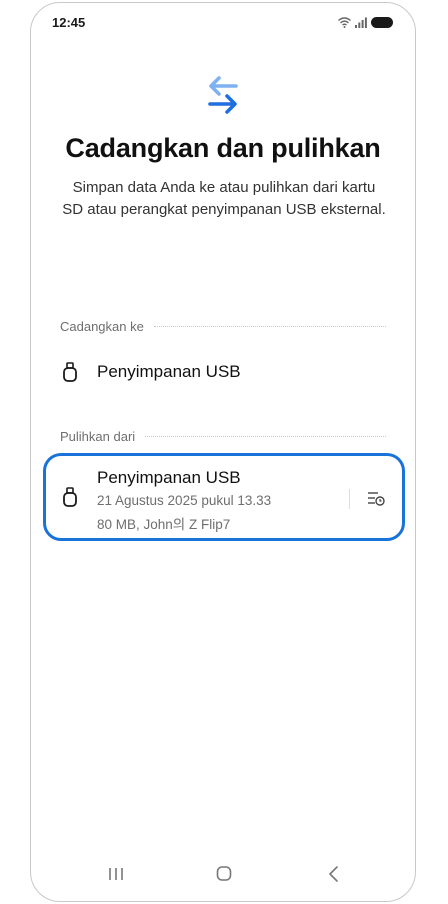  I want to click on restore-usb-label: Penyimpanan USB, so click(169, 477).